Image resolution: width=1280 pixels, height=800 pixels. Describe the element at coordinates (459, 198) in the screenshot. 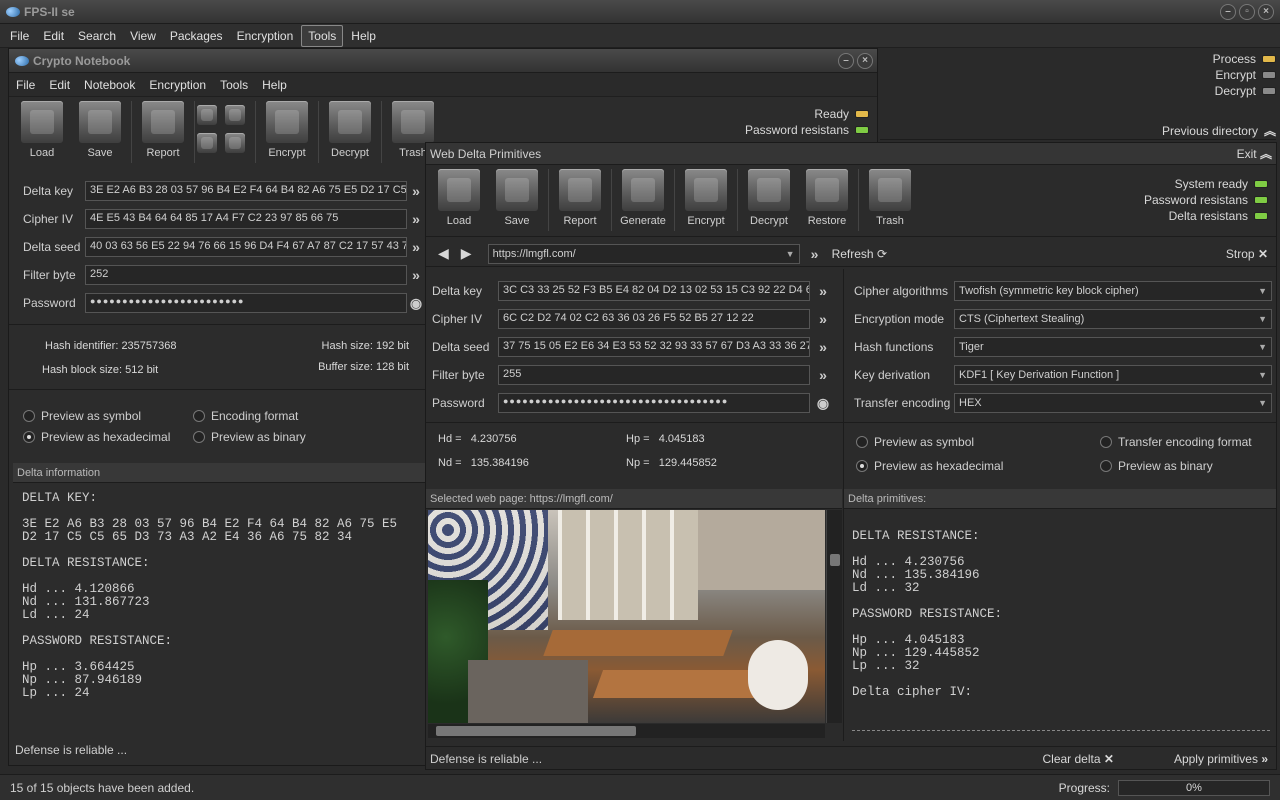

I see `web-load-button: Load` at that location.